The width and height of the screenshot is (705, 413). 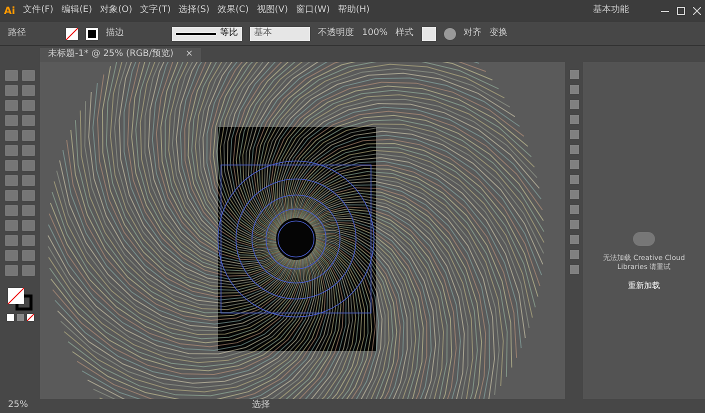 What do you see at coordinates (313, 11) in the screenshot?
I see `menu-item: 窗口(W)` at bounding box center [313, 11].